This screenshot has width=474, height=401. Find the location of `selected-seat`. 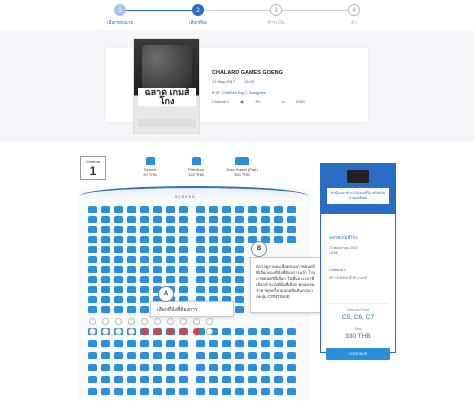

selected-seat is located at coordinates (170, 331).